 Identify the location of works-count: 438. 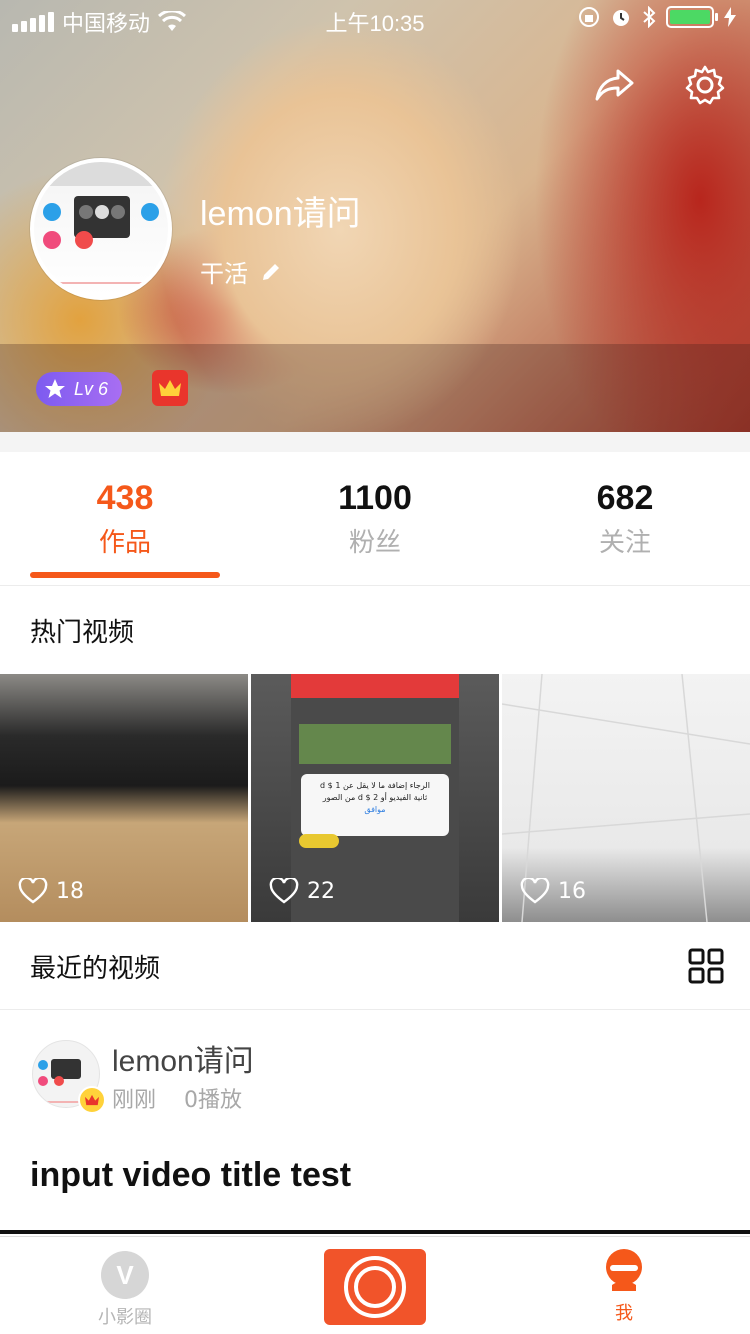
(125, 498).